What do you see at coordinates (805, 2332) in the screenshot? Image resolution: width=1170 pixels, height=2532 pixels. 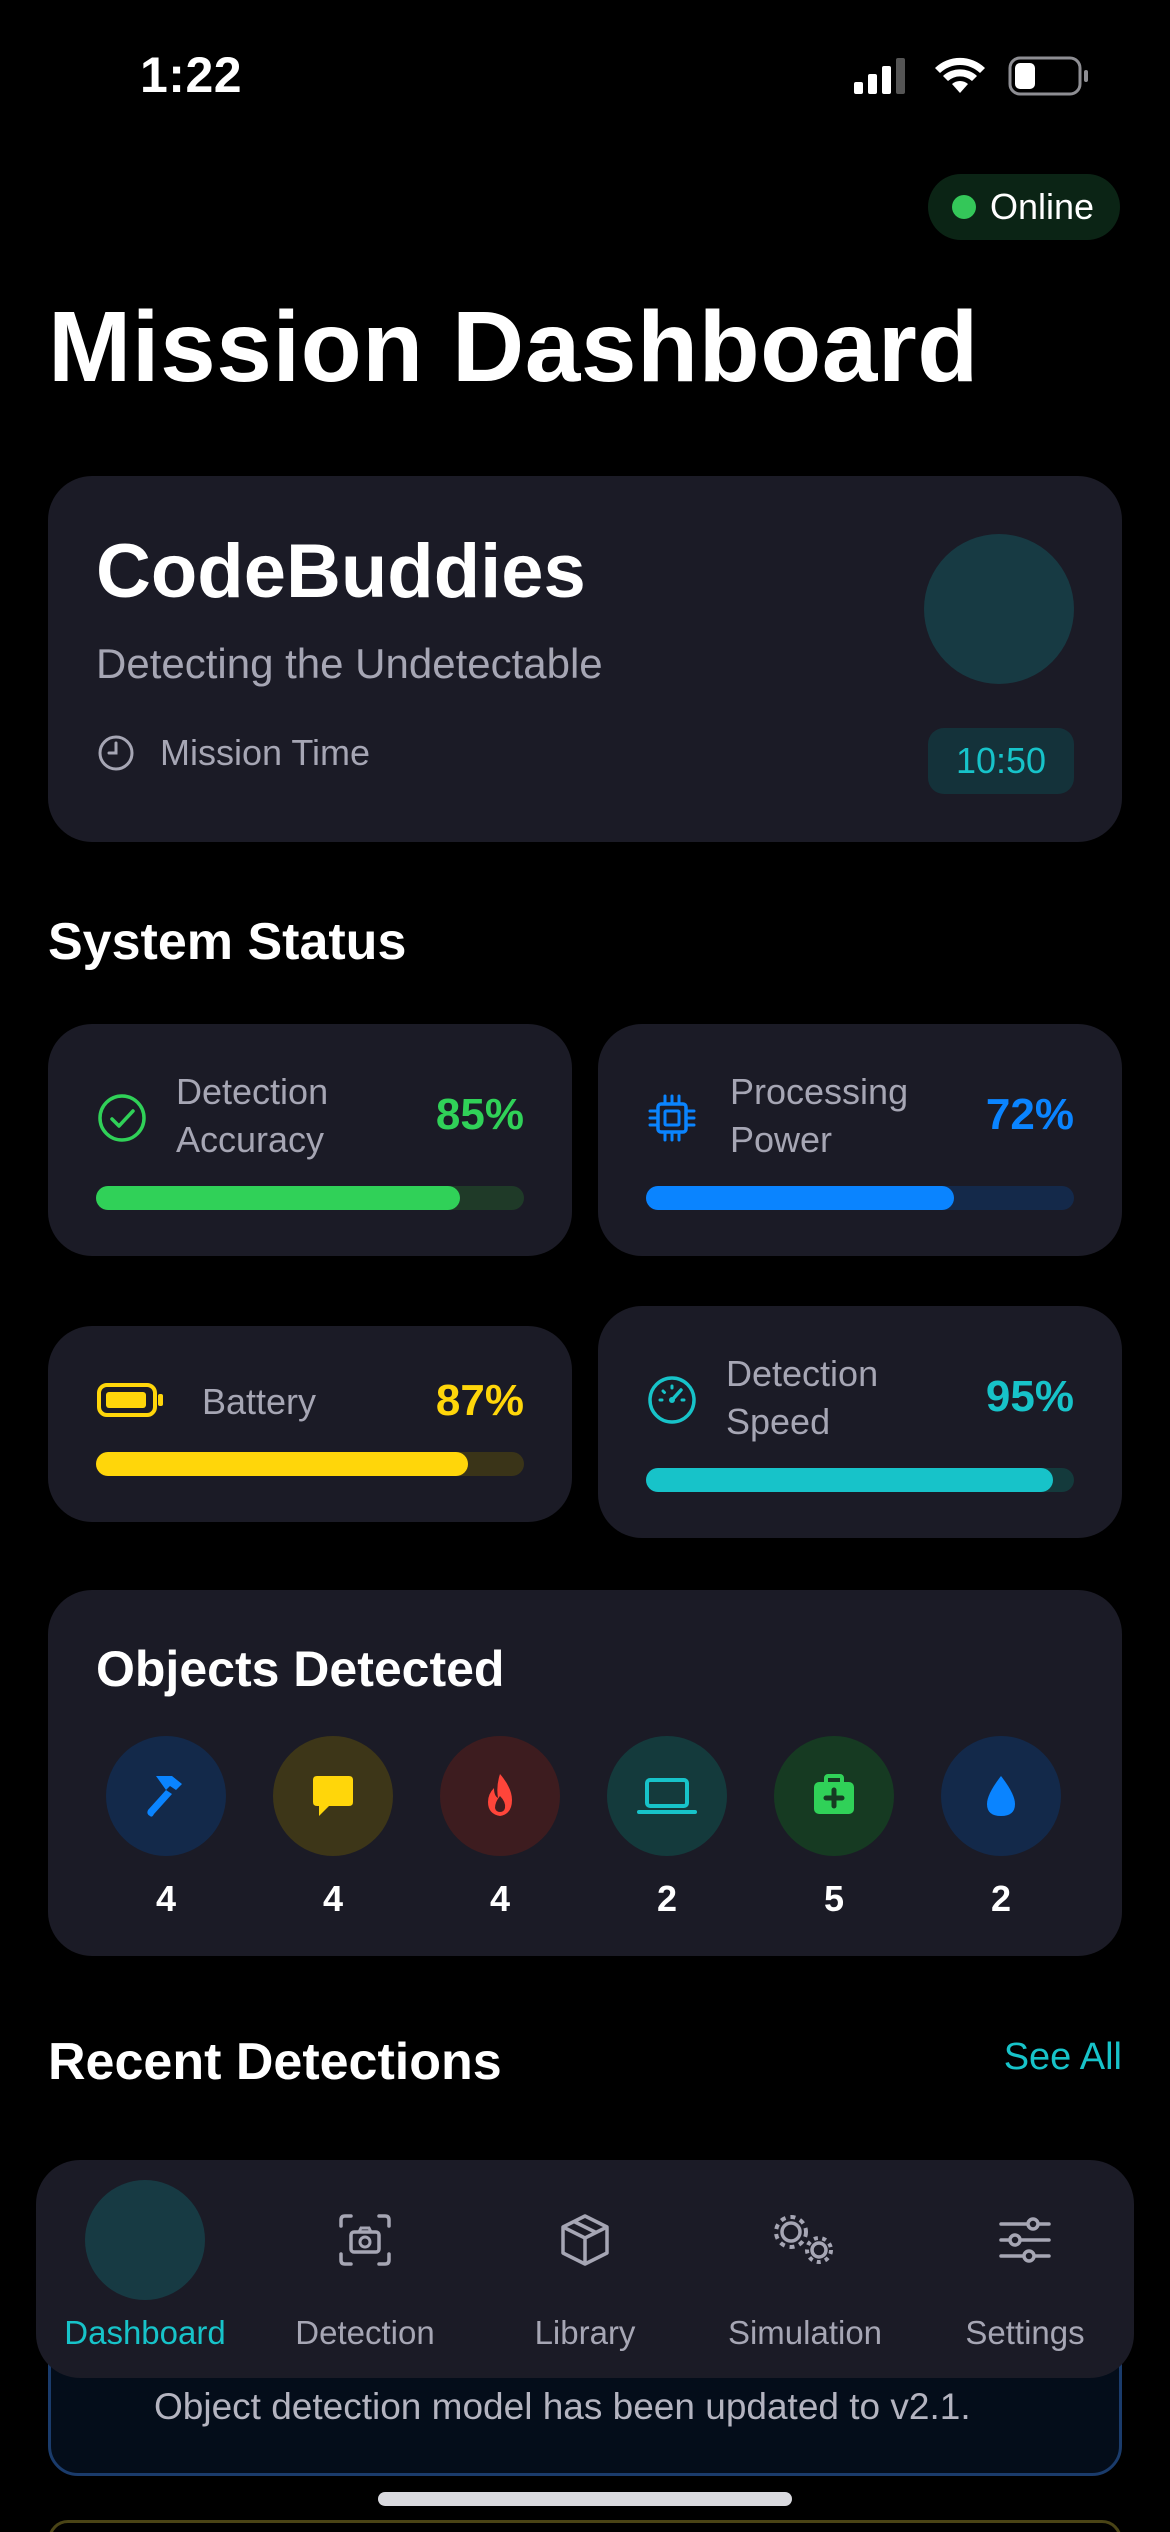 I see `tab-label: Simulation` at bounding box center [805, 2332].